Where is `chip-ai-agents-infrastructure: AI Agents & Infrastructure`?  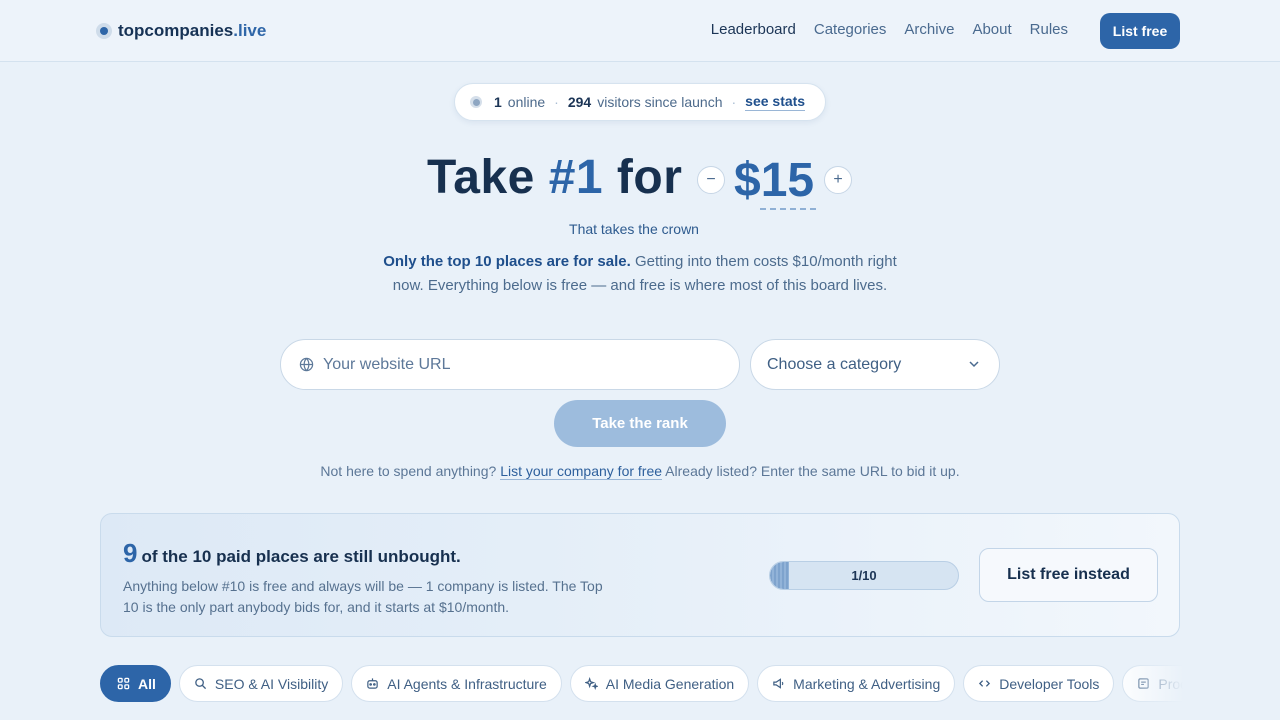
chip-ai-agents-infrastructure: AI Agents & Infrastructure is located at coordinates (456, 683).